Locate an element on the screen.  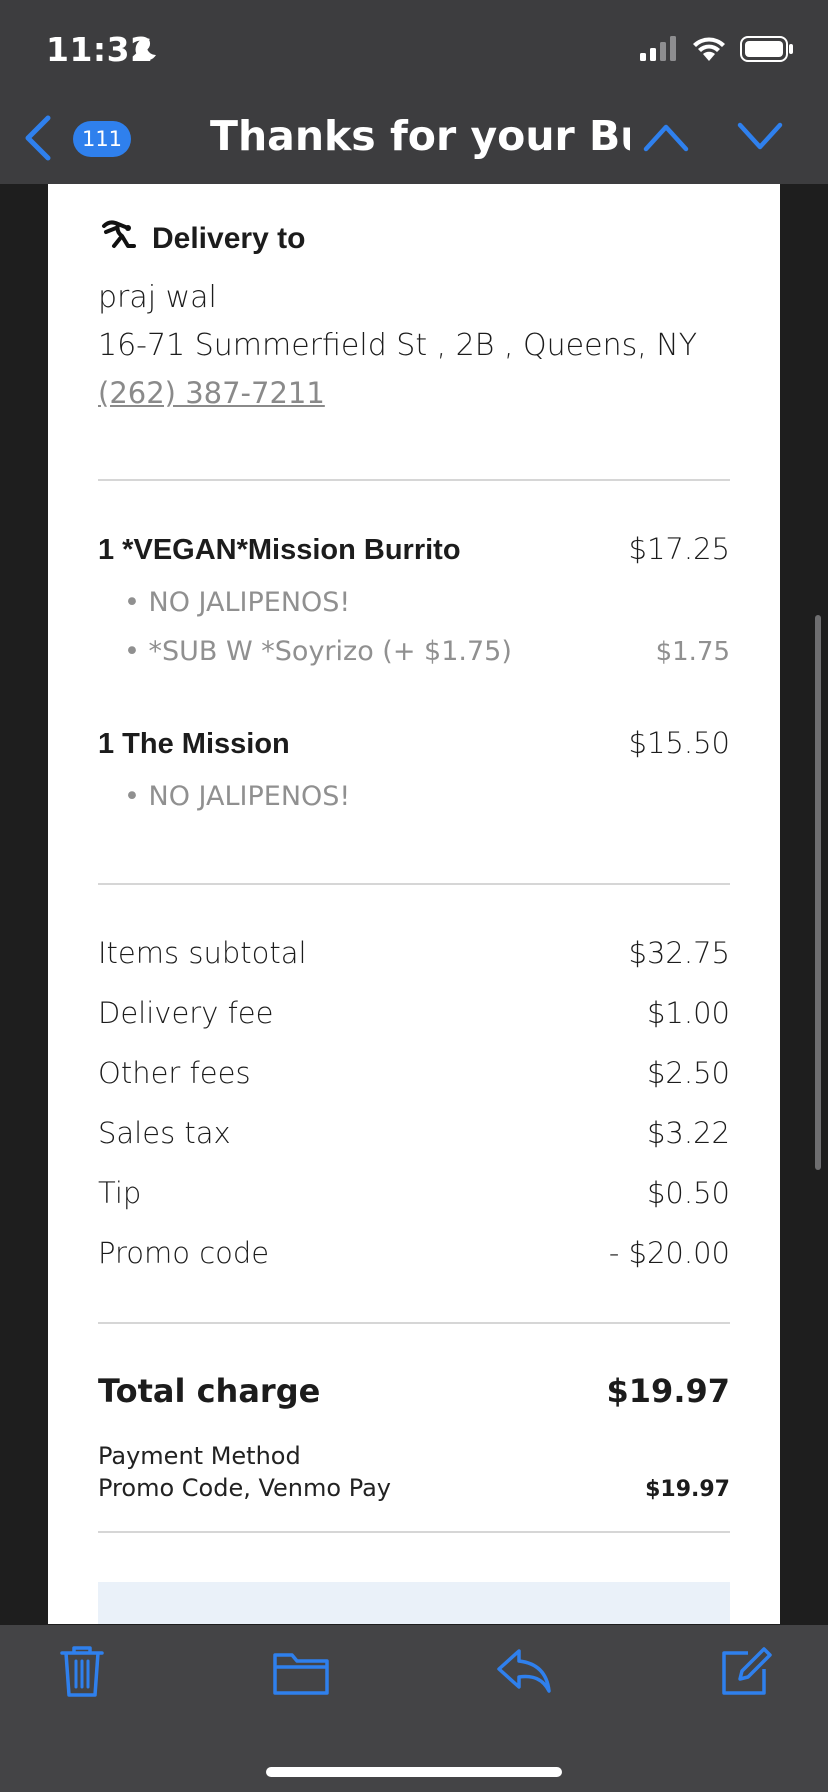
delivery-icon is located at coordinates (119, 234).